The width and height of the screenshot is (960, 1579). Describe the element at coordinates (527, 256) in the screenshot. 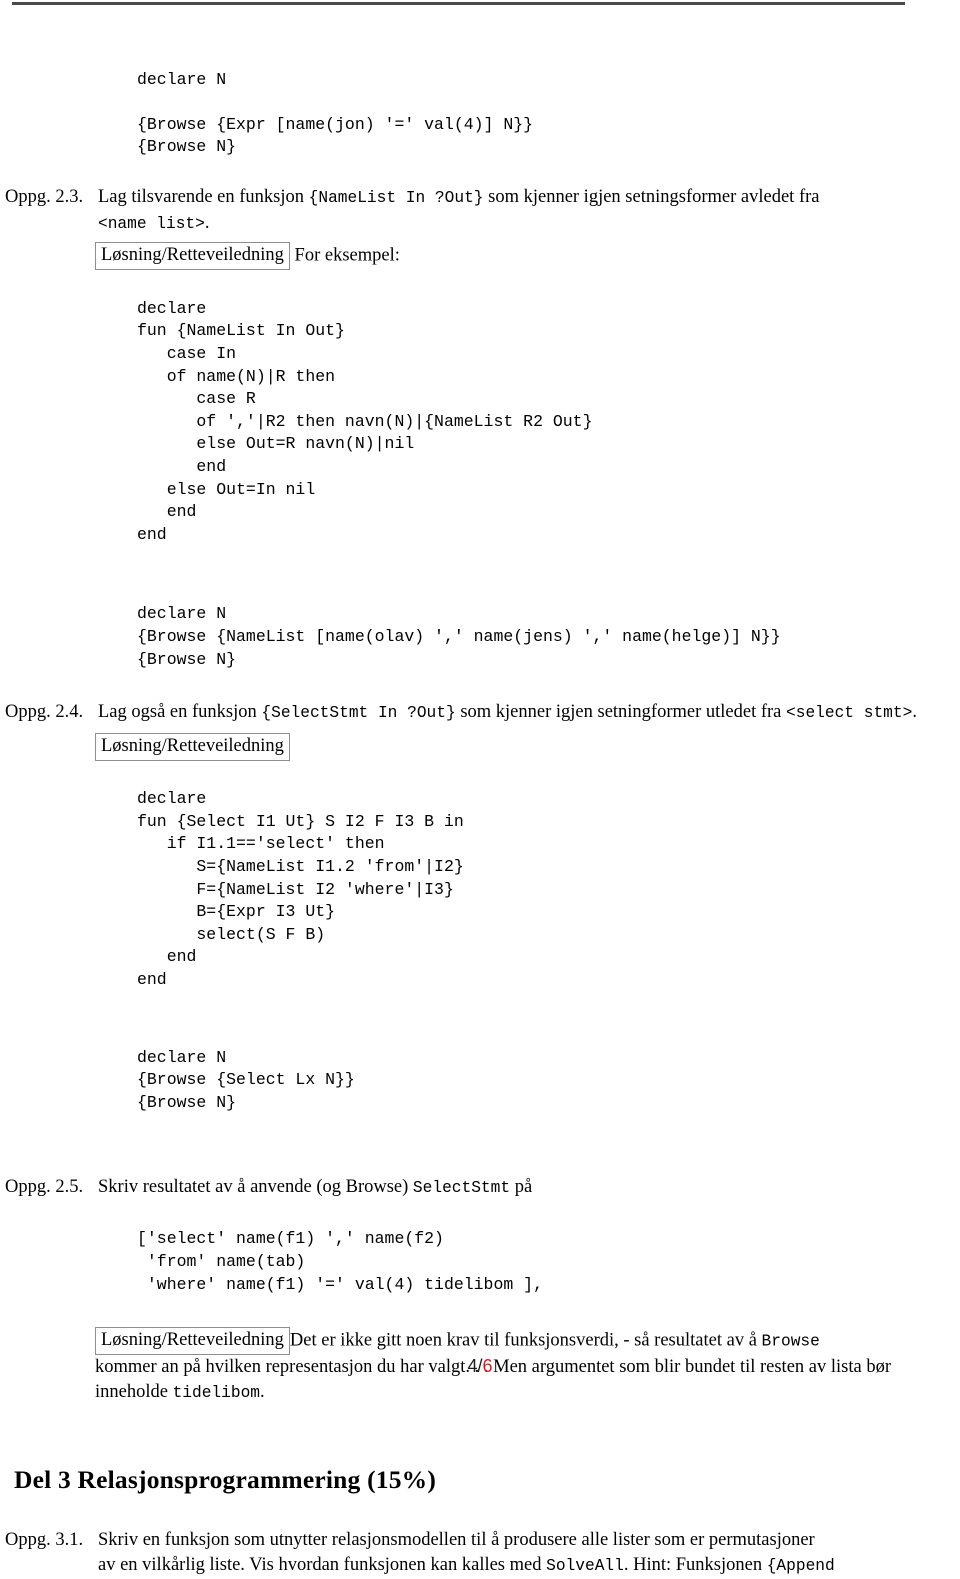

I see `solution-line-2-3: Løsning/Retteveiledning For eksempel:` at that location.